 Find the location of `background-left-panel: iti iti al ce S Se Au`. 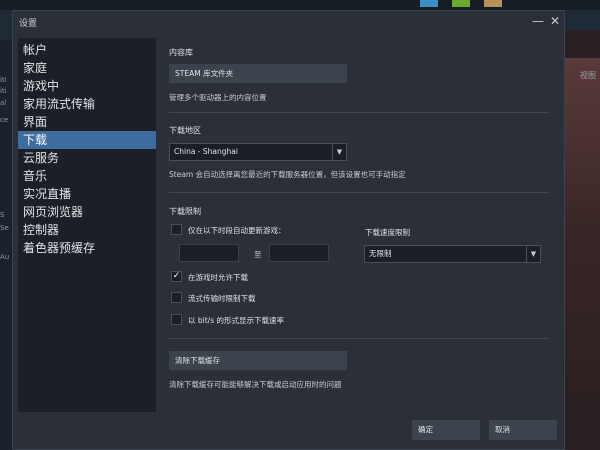

background-left-panel: iti iti al ce S Se Au is located at coordinates (6, 245).